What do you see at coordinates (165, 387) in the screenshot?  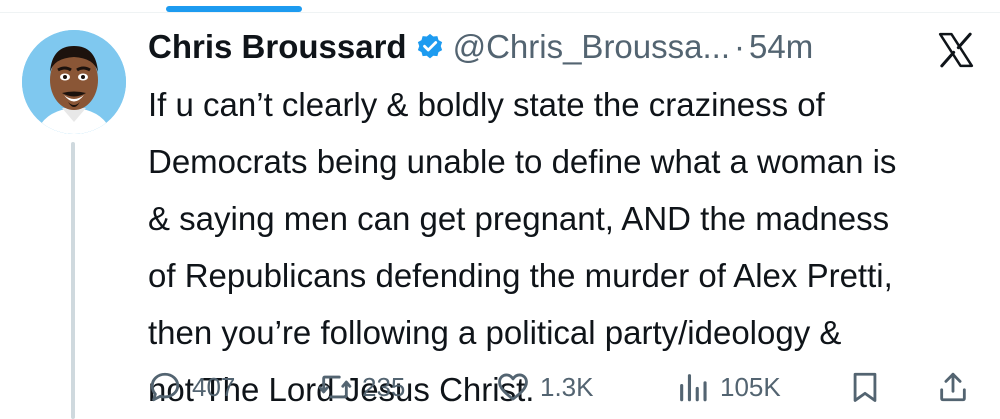 I see `reply-icon` at bounding box center [165, 387].